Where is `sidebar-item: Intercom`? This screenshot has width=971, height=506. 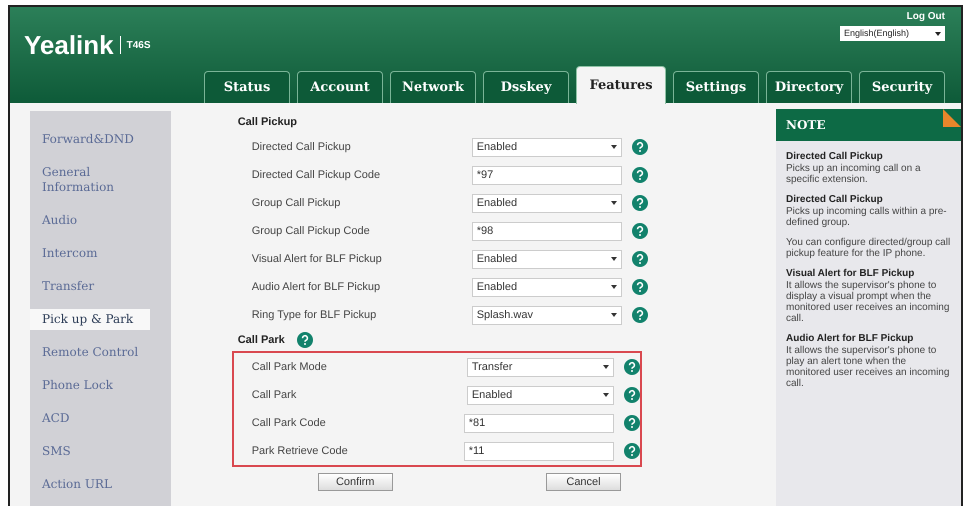 sidebar-item: Intercom is located at coordinates (90, 253).